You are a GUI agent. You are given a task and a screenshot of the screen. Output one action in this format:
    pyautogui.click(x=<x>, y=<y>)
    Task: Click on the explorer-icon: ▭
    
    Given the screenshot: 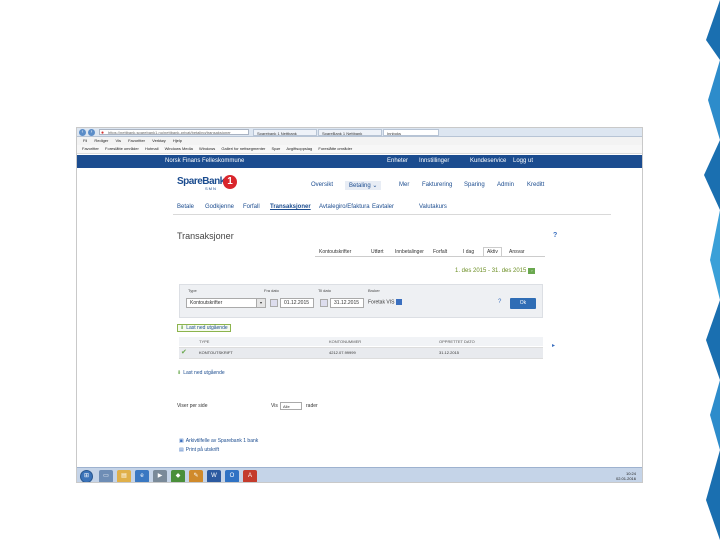 What is the action you would take?
    pyautogui.click(x=106, y=476)
    